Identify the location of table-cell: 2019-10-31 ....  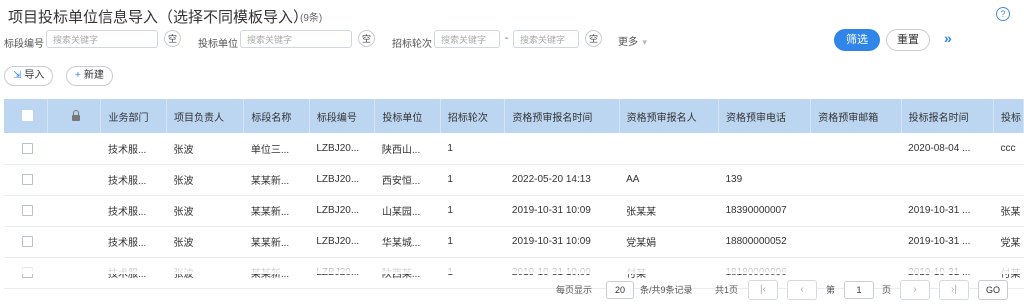
(947, 242).